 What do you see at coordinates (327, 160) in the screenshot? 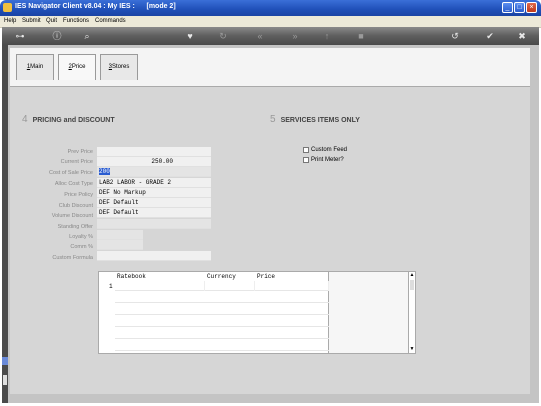
I see `print-meter-label: Print Meter?` at bounding box center [327, 160].